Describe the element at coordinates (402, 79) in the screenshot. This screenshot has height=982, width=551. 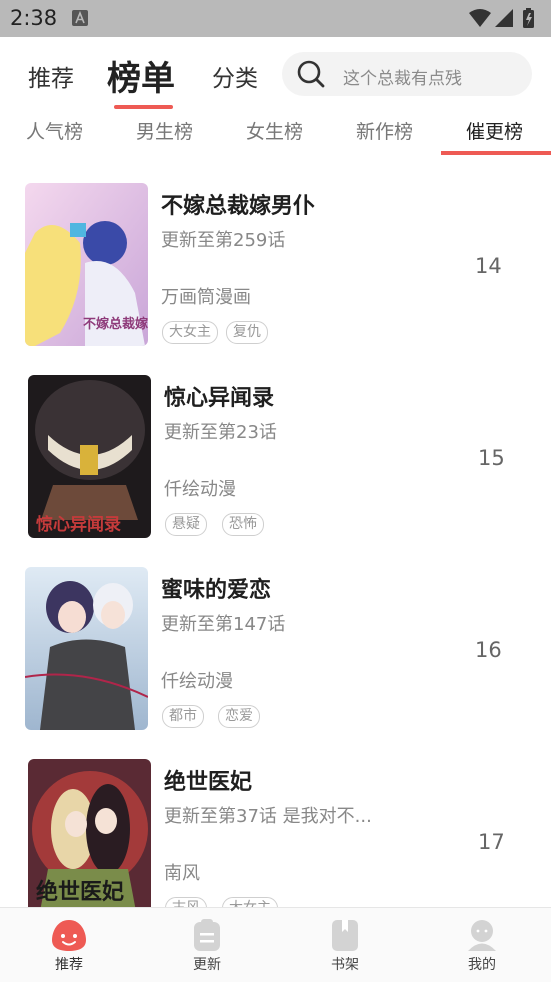
I see `search-placeholder: 这个总裁有点残` at that location.